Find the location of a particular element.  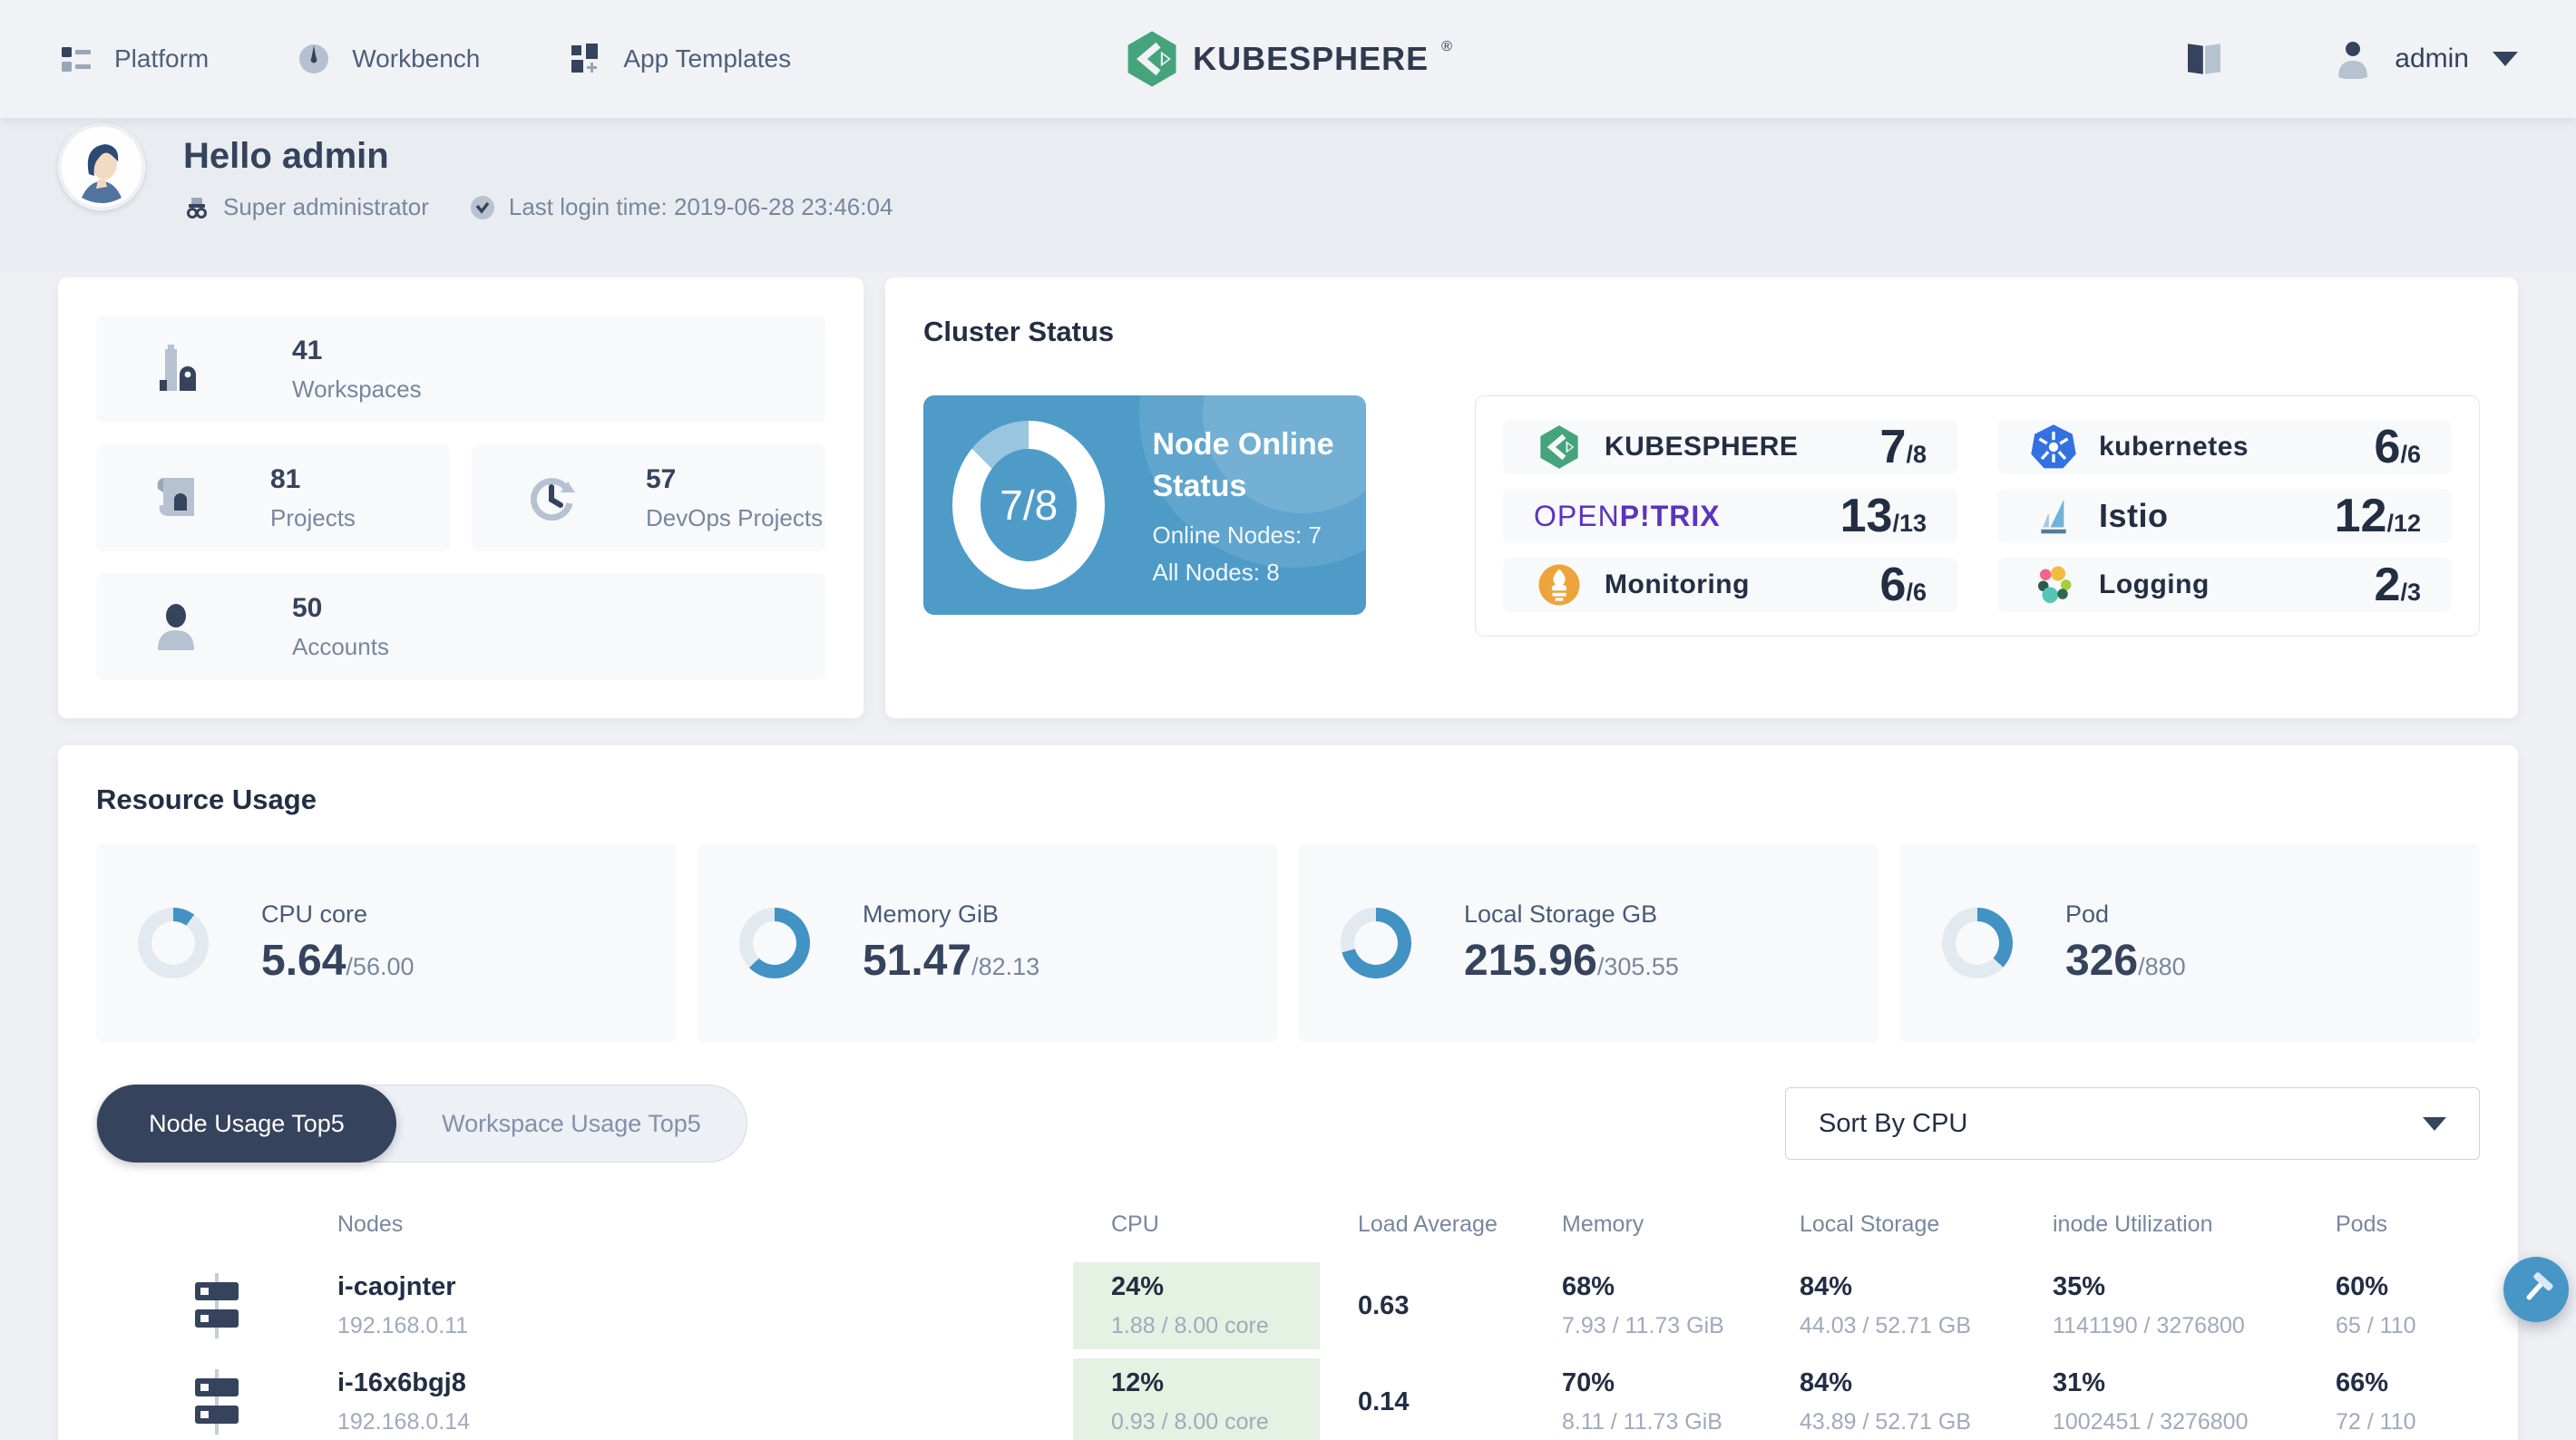

cluster-status-title: Cluster Status is located at coordinates (1019, 332).